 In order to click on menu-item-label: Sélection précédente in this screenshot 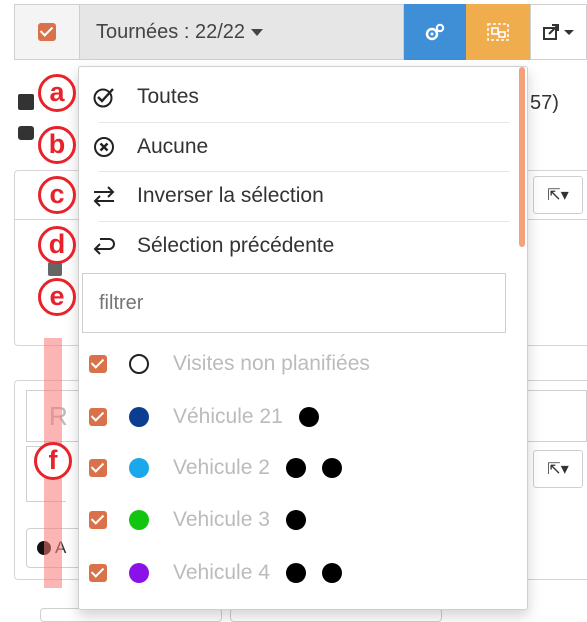, I will do `click(236, 245)`.